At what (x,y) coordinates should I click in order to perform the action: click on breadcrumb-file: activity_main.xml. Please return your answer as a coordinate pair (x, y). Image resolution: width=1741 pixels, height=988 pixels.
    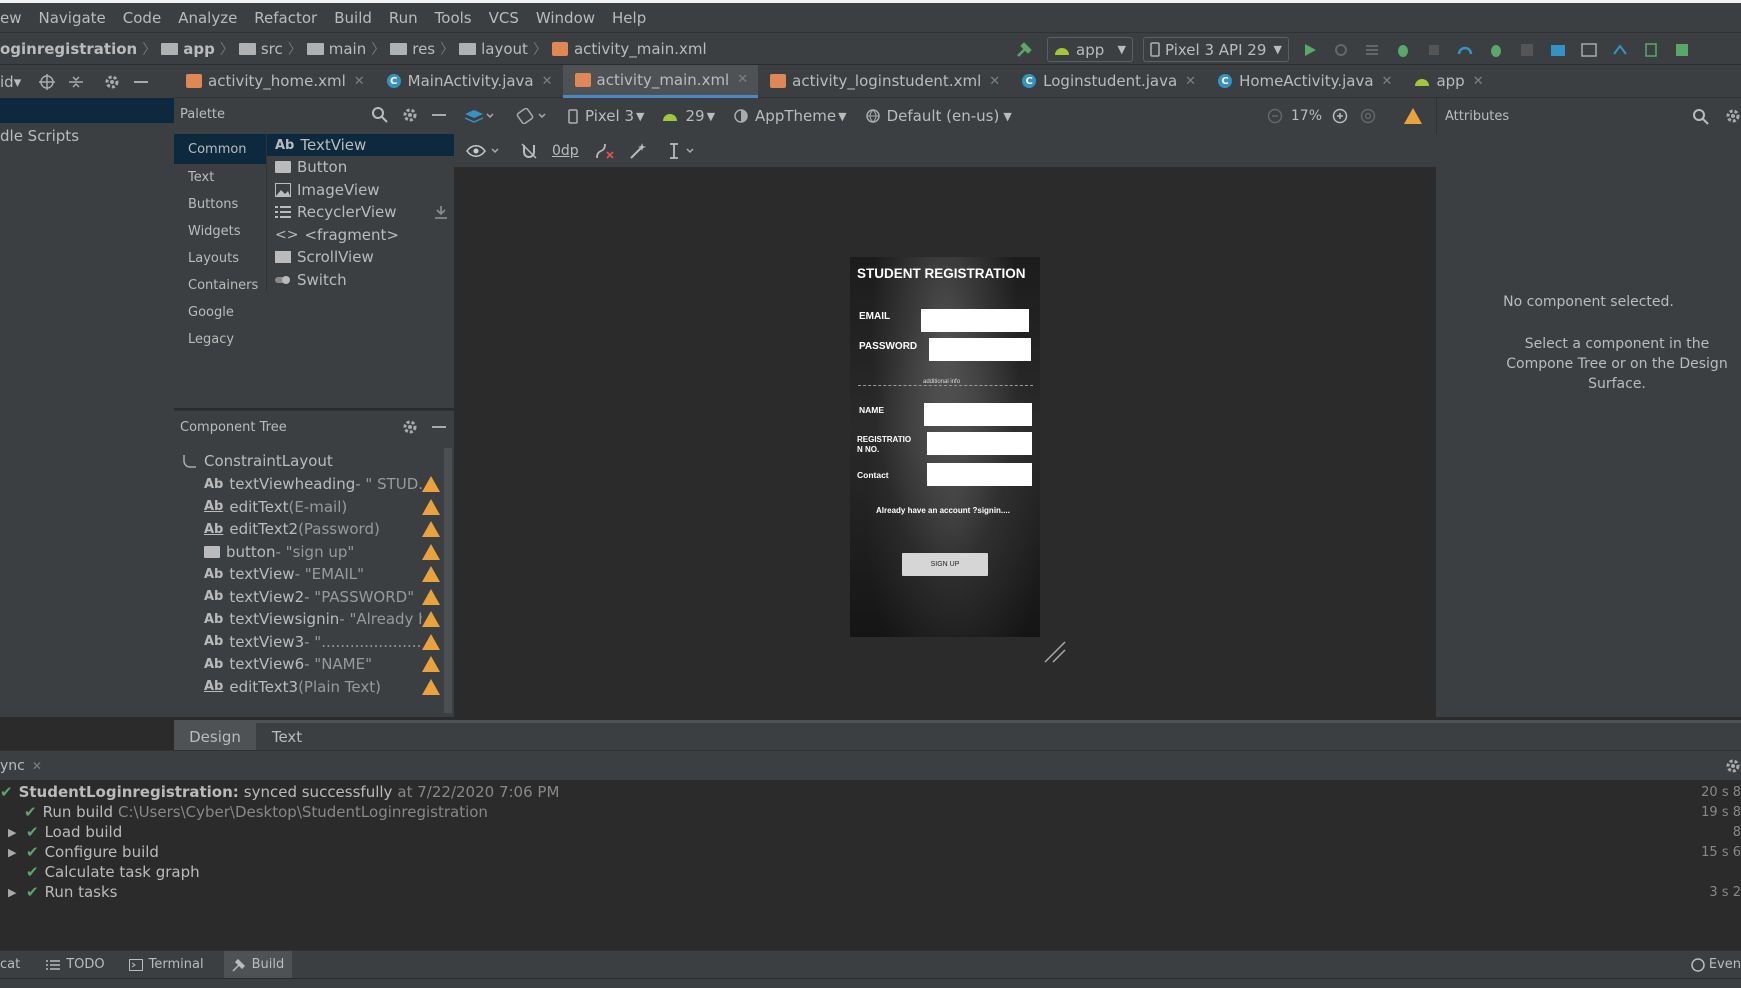
    Looking at the image, I should click on (629, 49).